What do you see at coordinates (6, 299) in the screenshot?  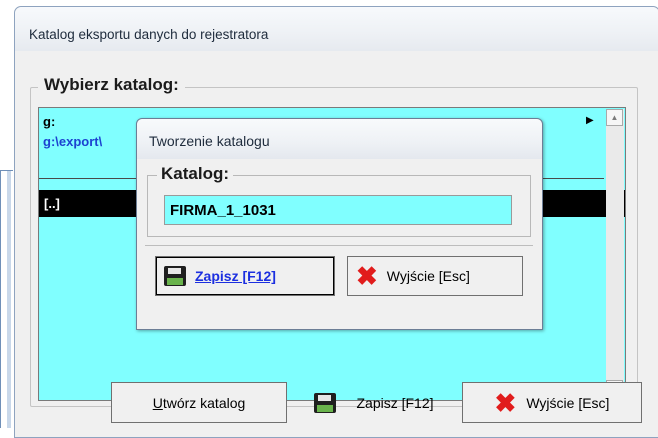 I see `background-window-edge` at bounding box center [6, 299].